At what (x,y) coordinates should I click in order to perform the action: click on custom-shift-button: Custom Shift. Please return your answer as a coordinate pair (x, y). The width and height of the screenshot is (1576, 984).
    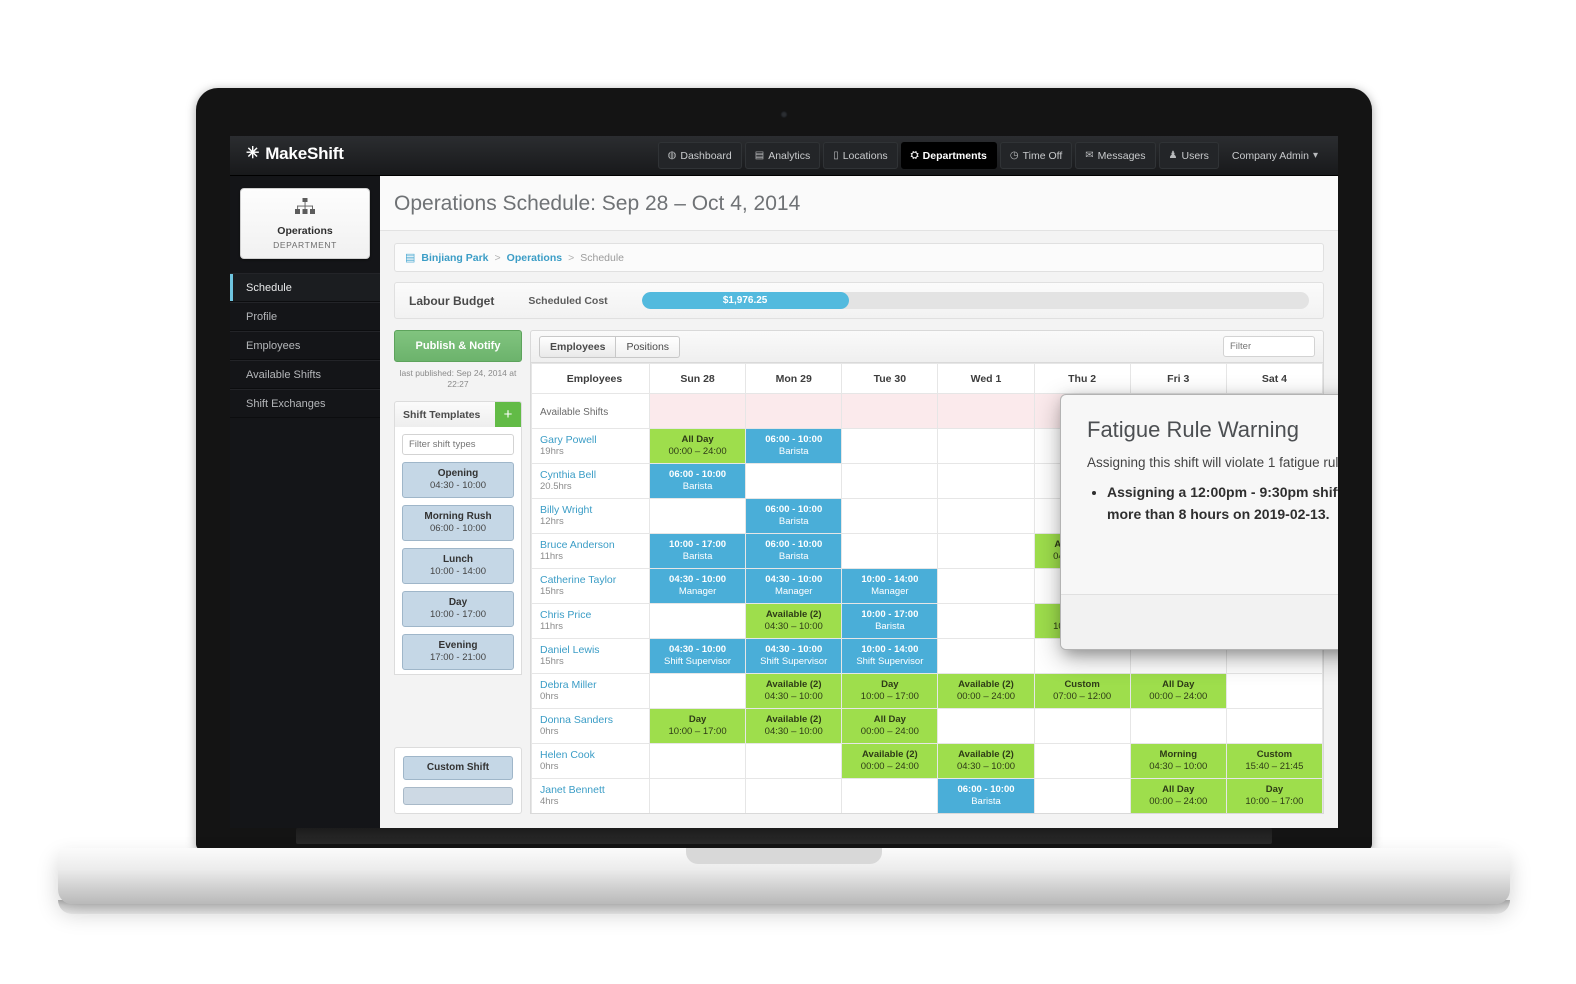
    Looking at the image, I should click on (458, 767).